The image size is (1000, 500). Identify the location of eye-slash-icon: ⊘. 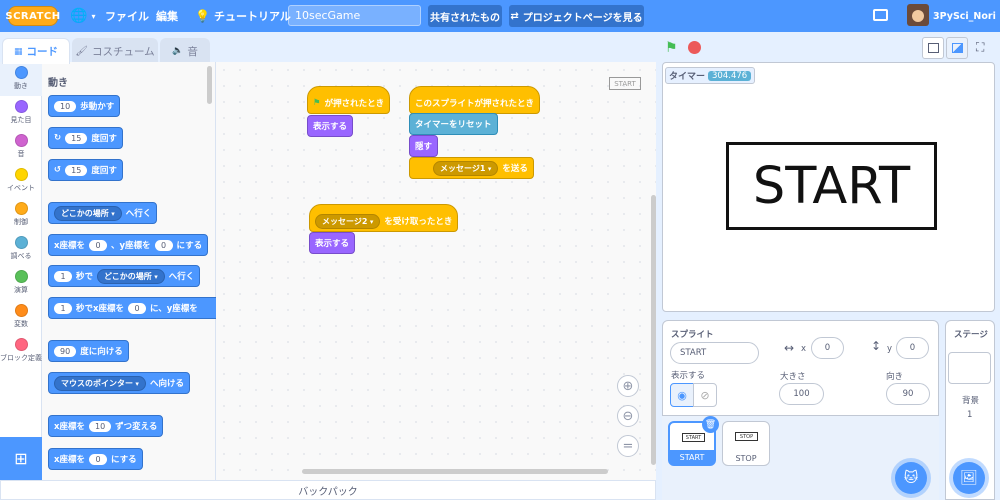
(705, 395).